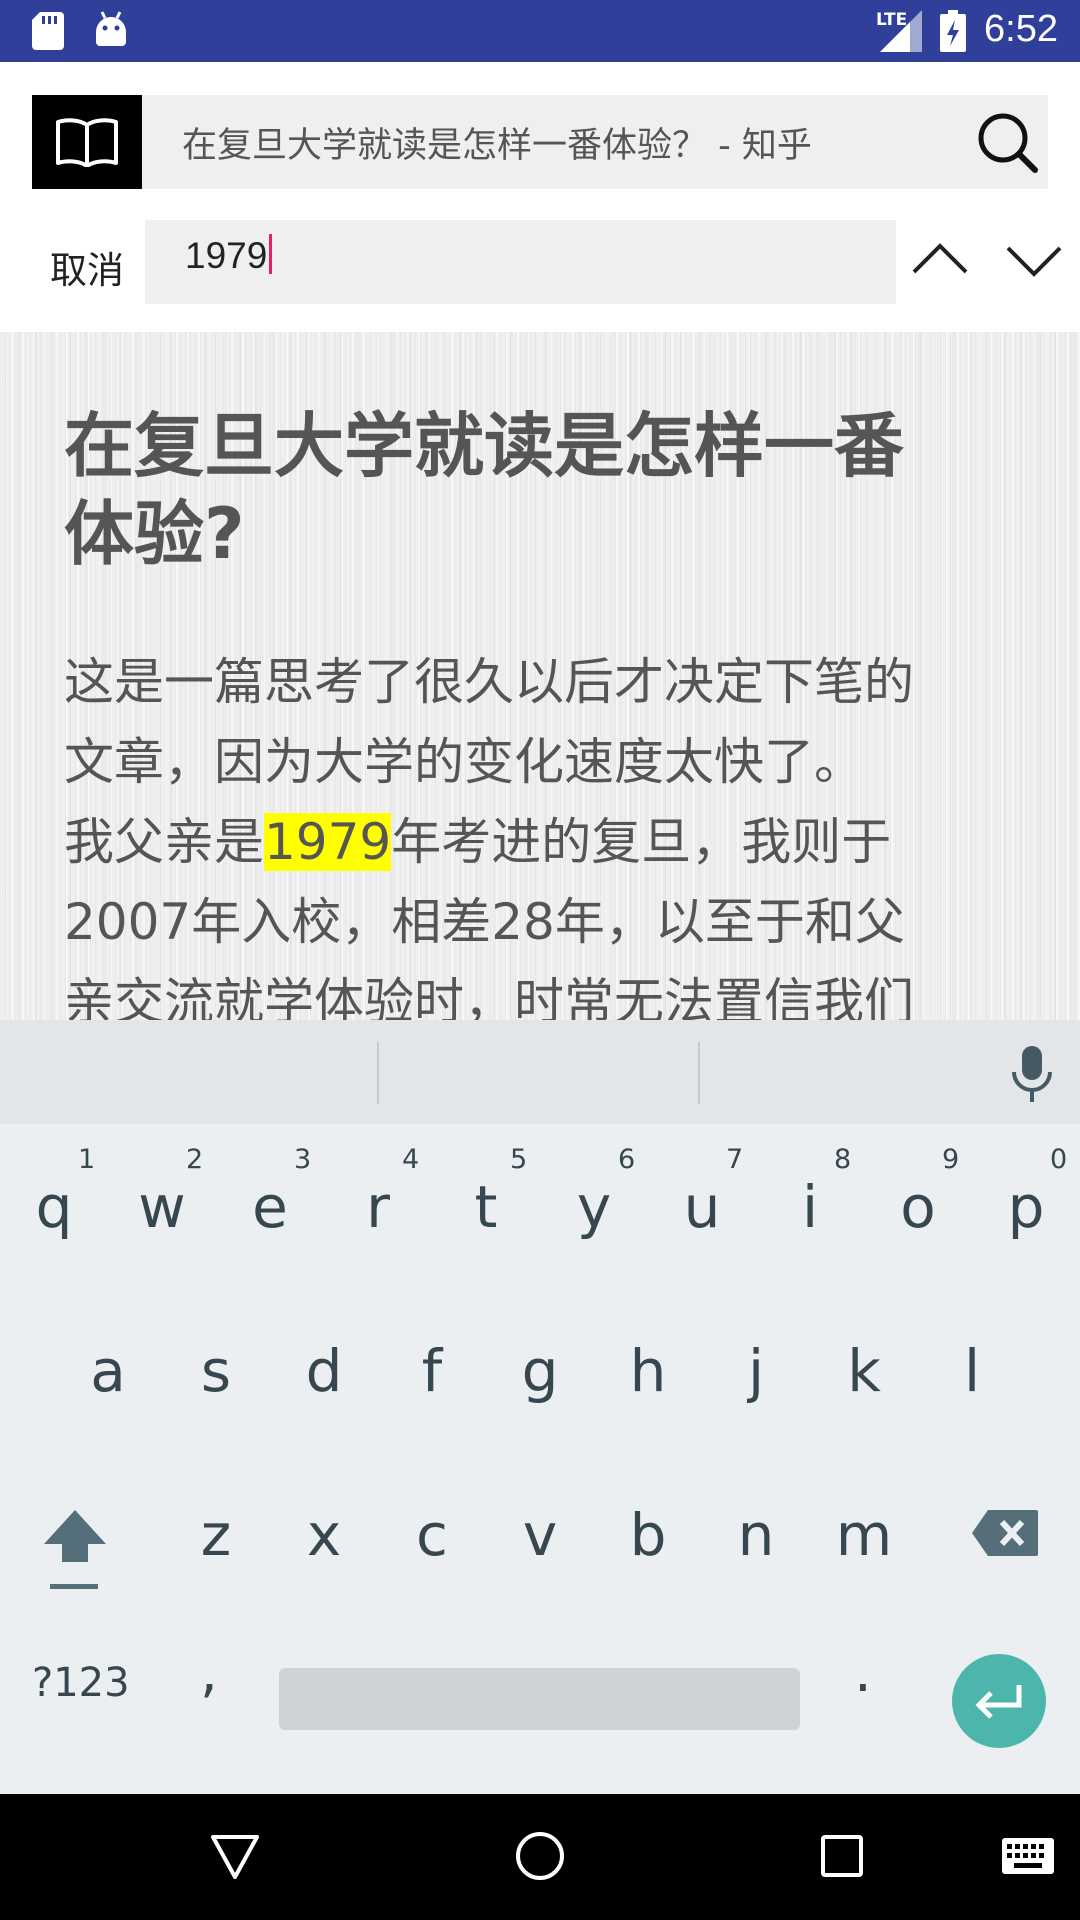  Describe the element at coordinates (627, 1159) in the screenshot. I see `key-hint-6: 6` at that location.